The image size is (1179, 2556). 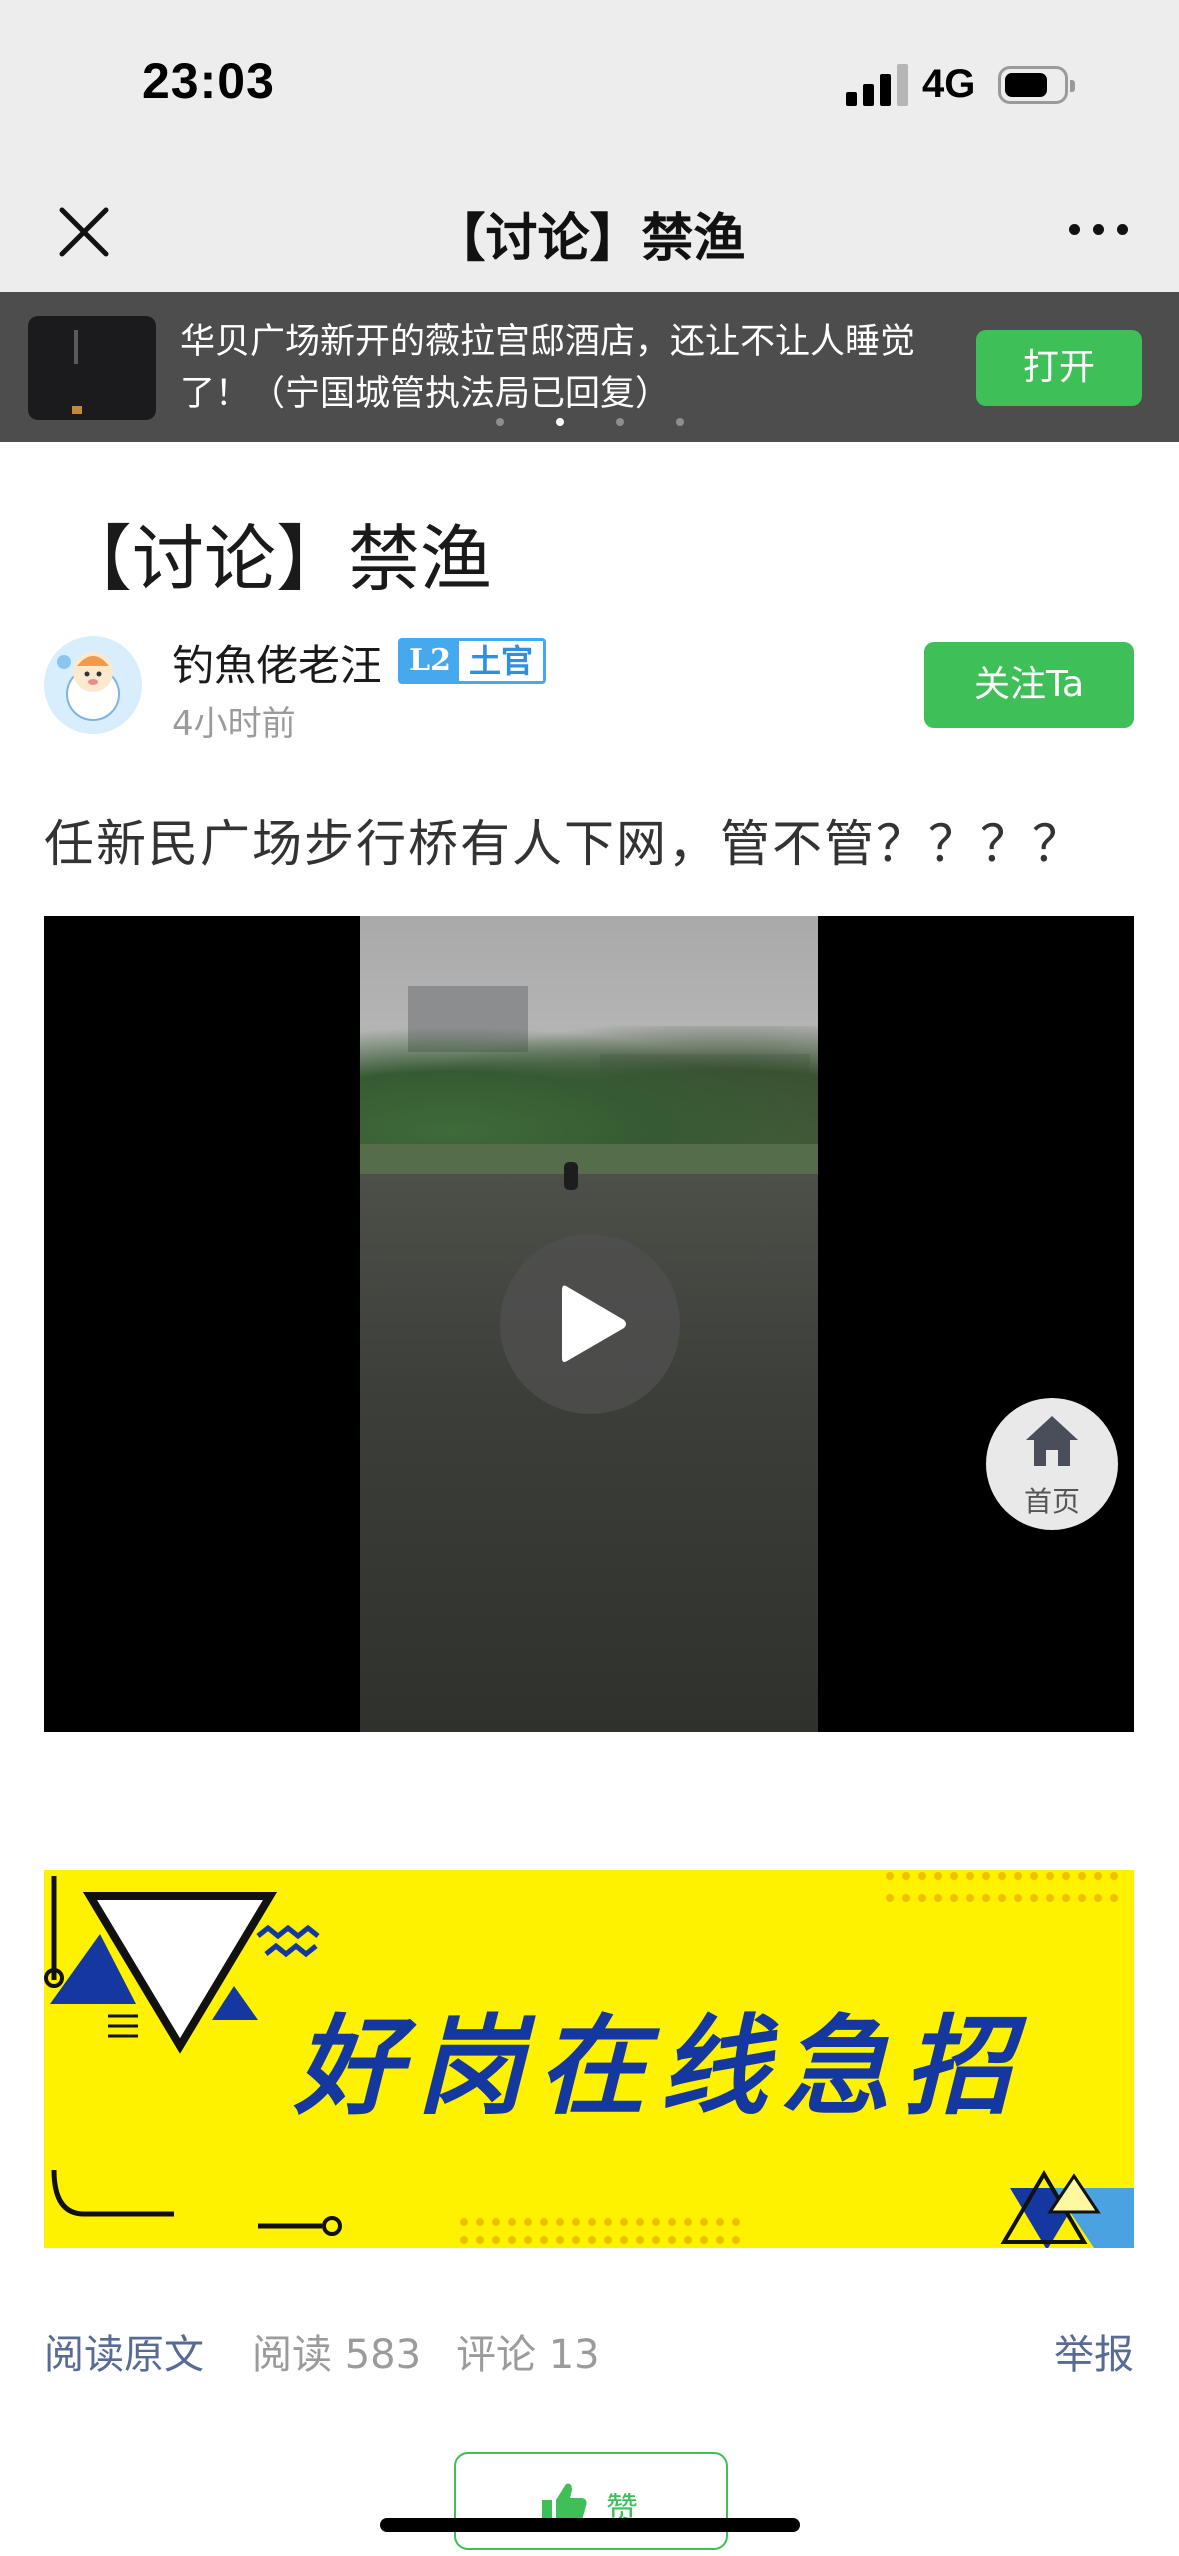 I want to click on floating-home-button: 首页, so click(x=1052, y=1464).